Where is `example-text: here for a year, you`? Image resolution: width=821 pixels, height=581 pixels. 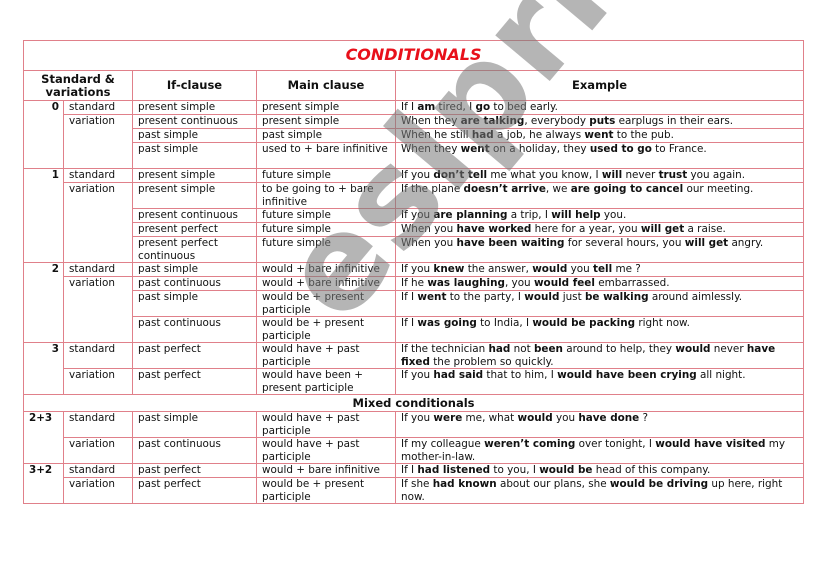 example-text: here for a year, you is located at coordinates (586, 229).